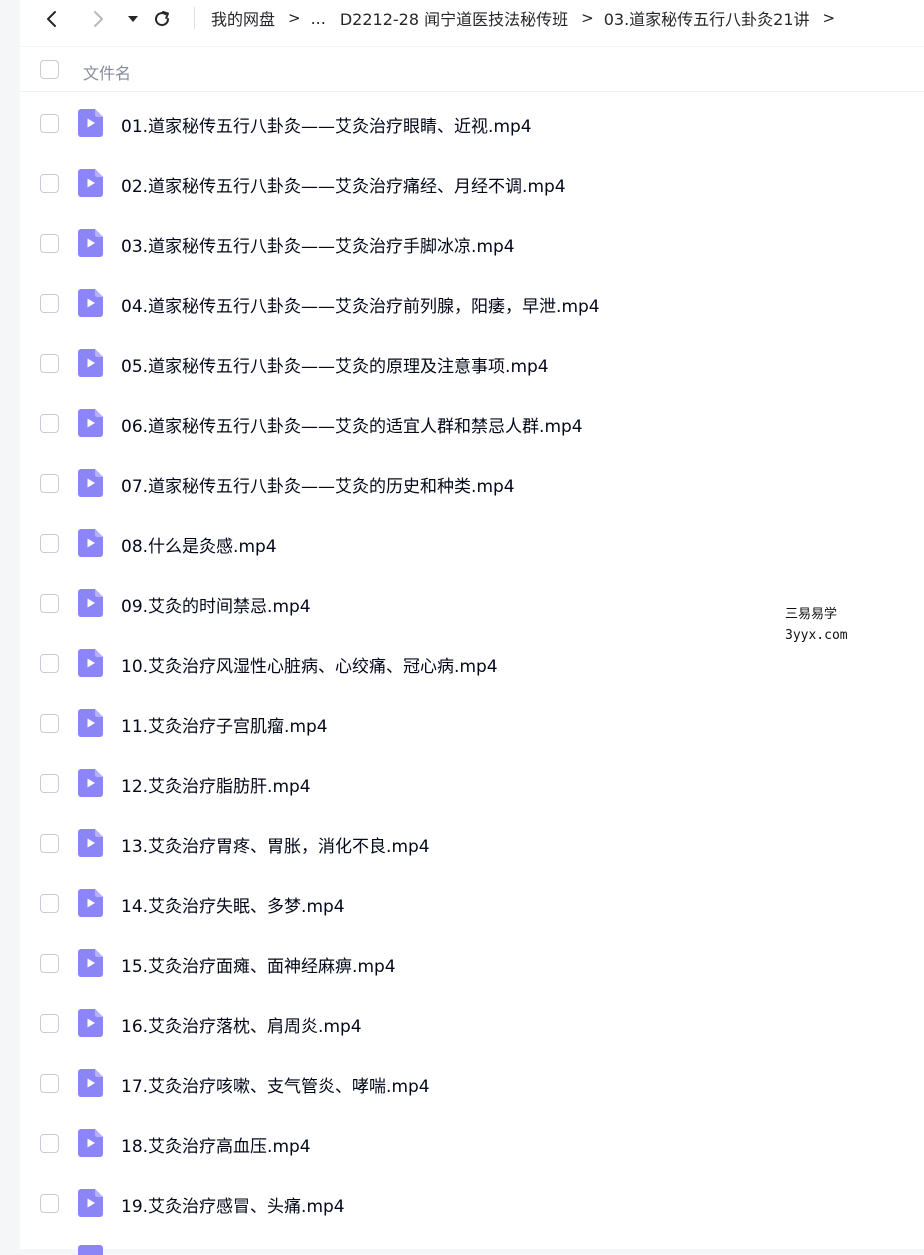  Describe the element at coordinates (233, 1204) in the screenshot. I see `file-name: 19.艾灸治疗感冒、头痛.mp4` at that location.